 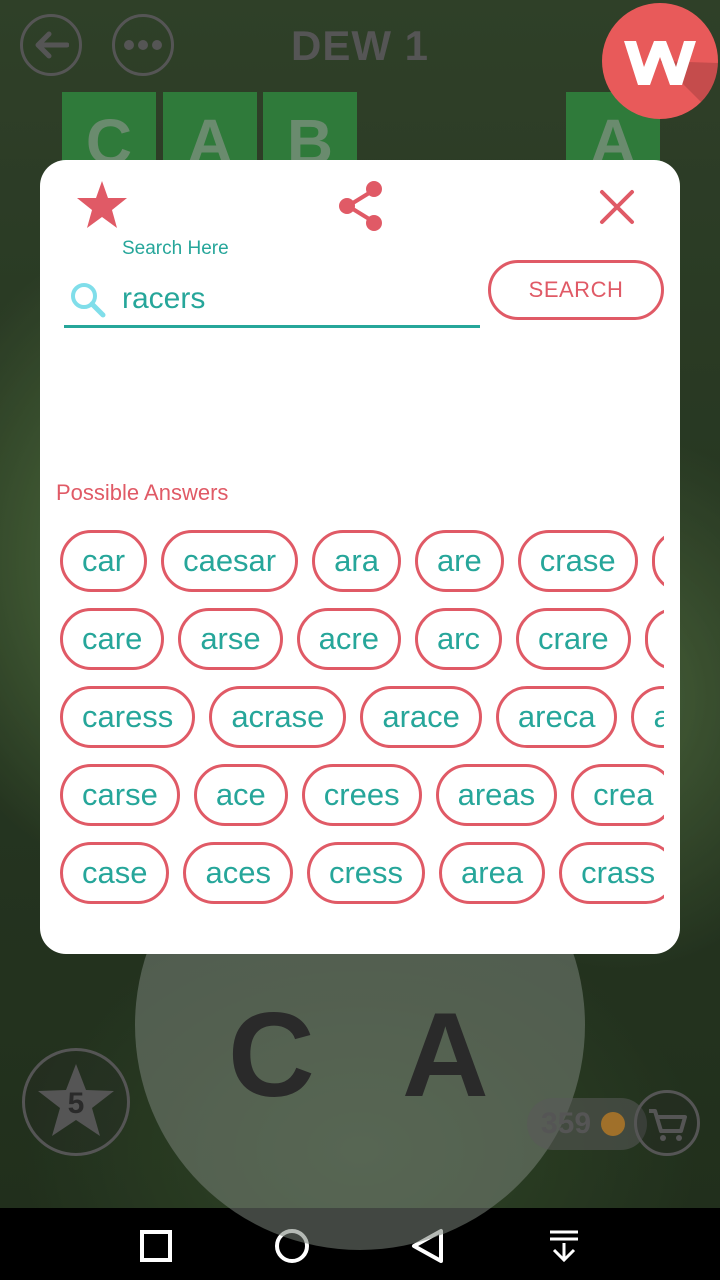 What do you see at coordinates (356, 561) in the screenshot?
I see `answer-chip: ara` at bounding box center [356, 561].